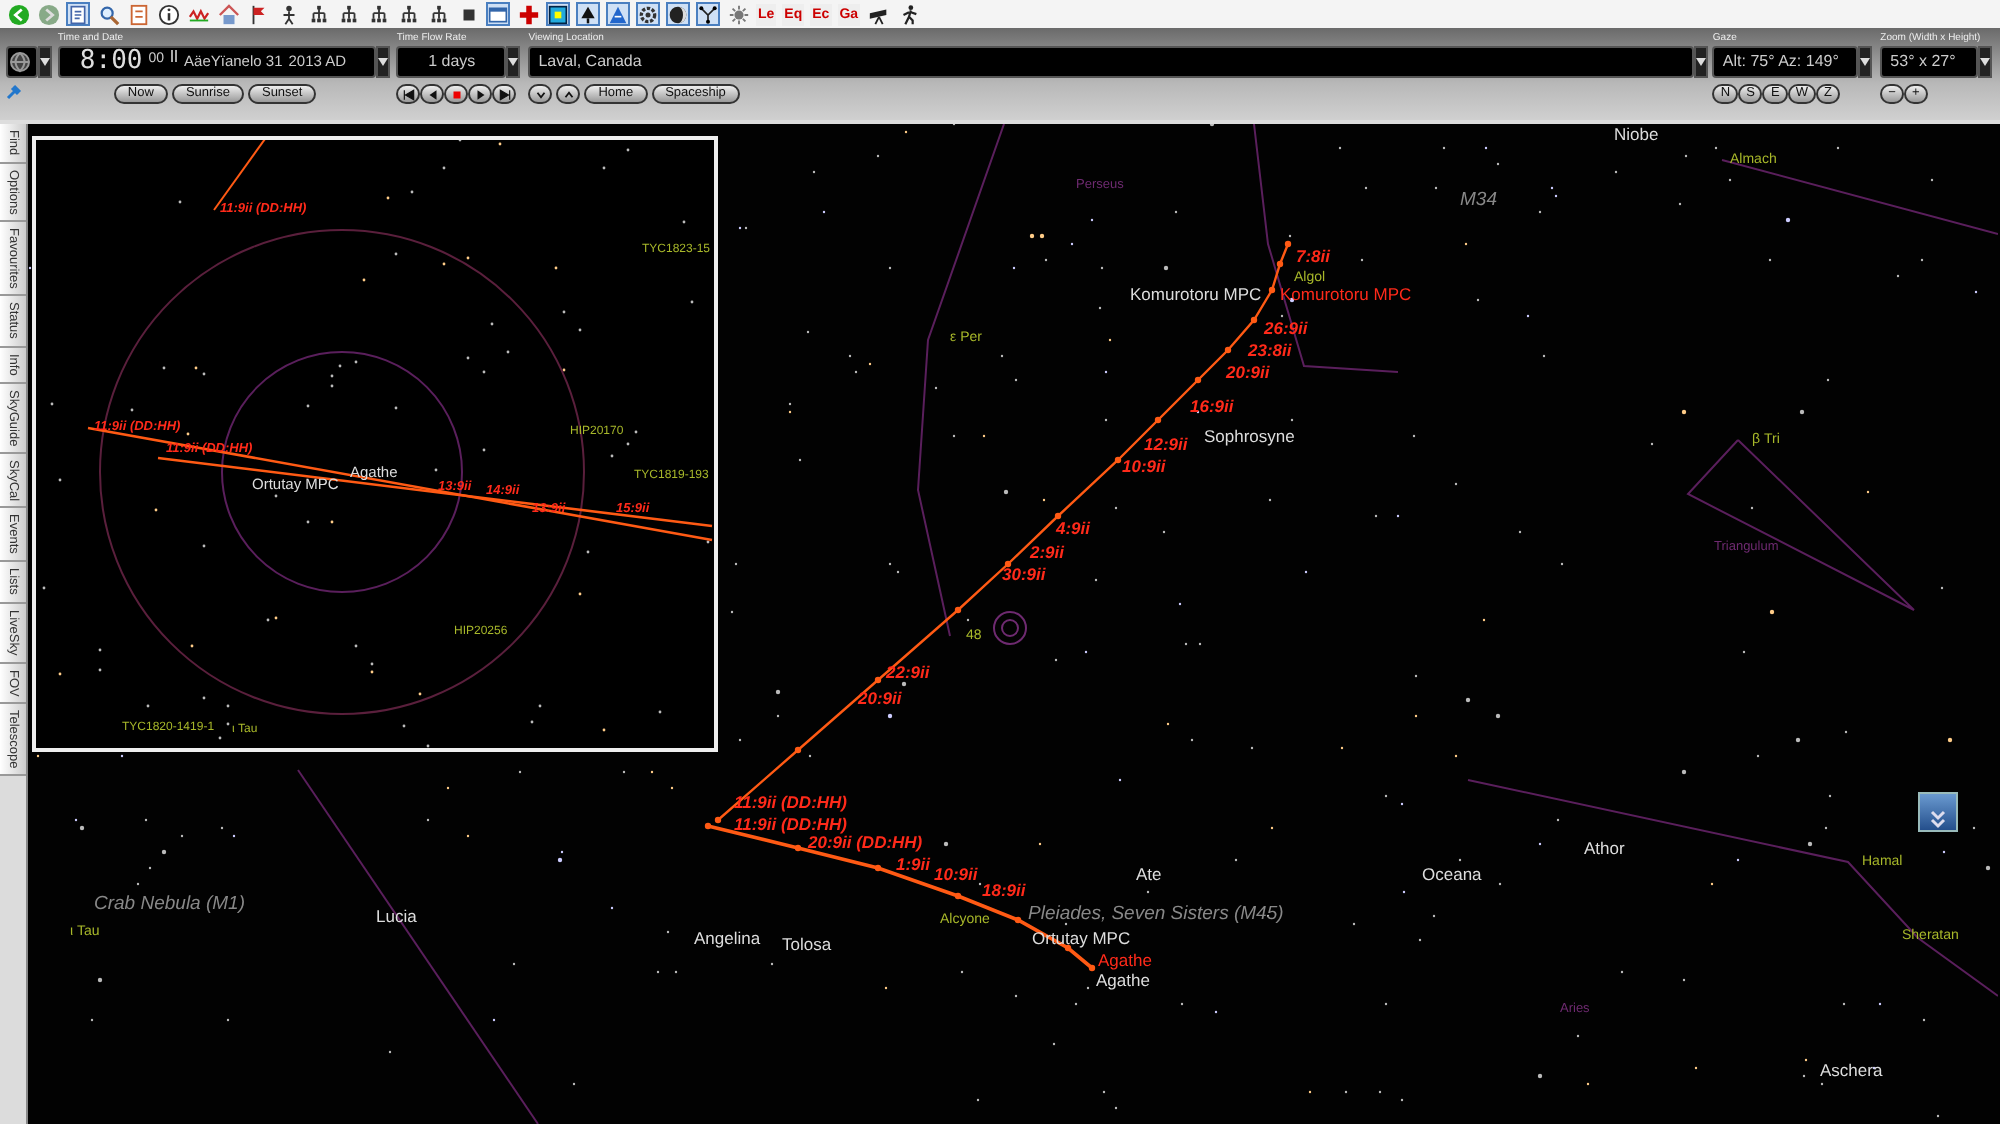  What do you see at coordinates (1149, 874) in the screenshot?
I see `object-label: Ate` at bounding box center [1149, 874].